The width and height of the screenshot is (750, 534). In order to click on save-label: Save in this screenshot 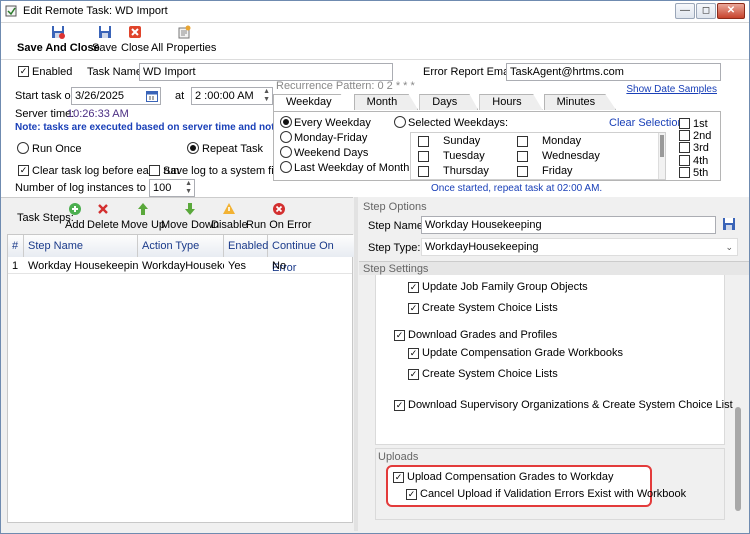, I will do `click(105, 48)`.